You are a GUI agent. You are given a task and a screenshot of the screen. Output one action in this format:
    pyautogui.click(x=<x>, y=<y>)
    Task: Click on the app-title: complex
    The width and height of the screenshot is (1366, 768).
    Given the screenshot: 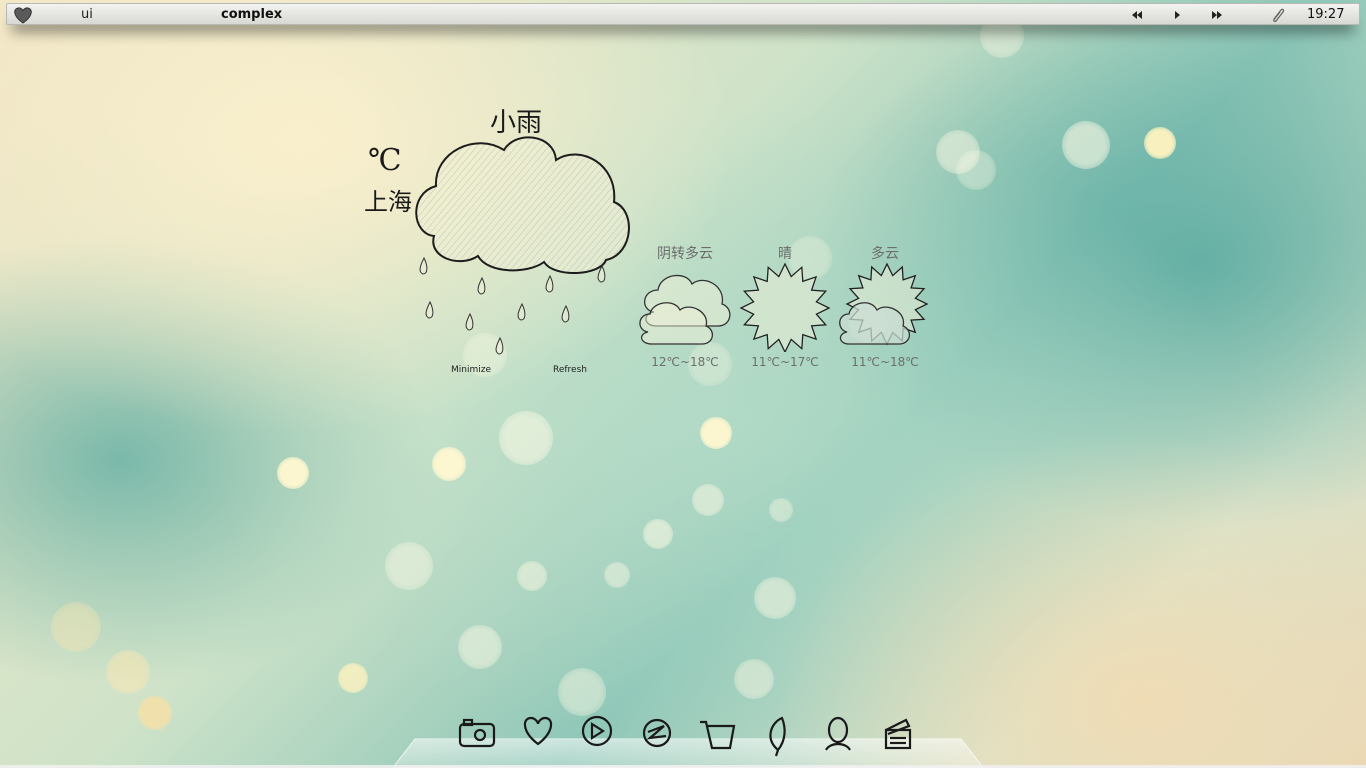 What is the action you would take?
    pyautogui.click(x=252, y=14)
    